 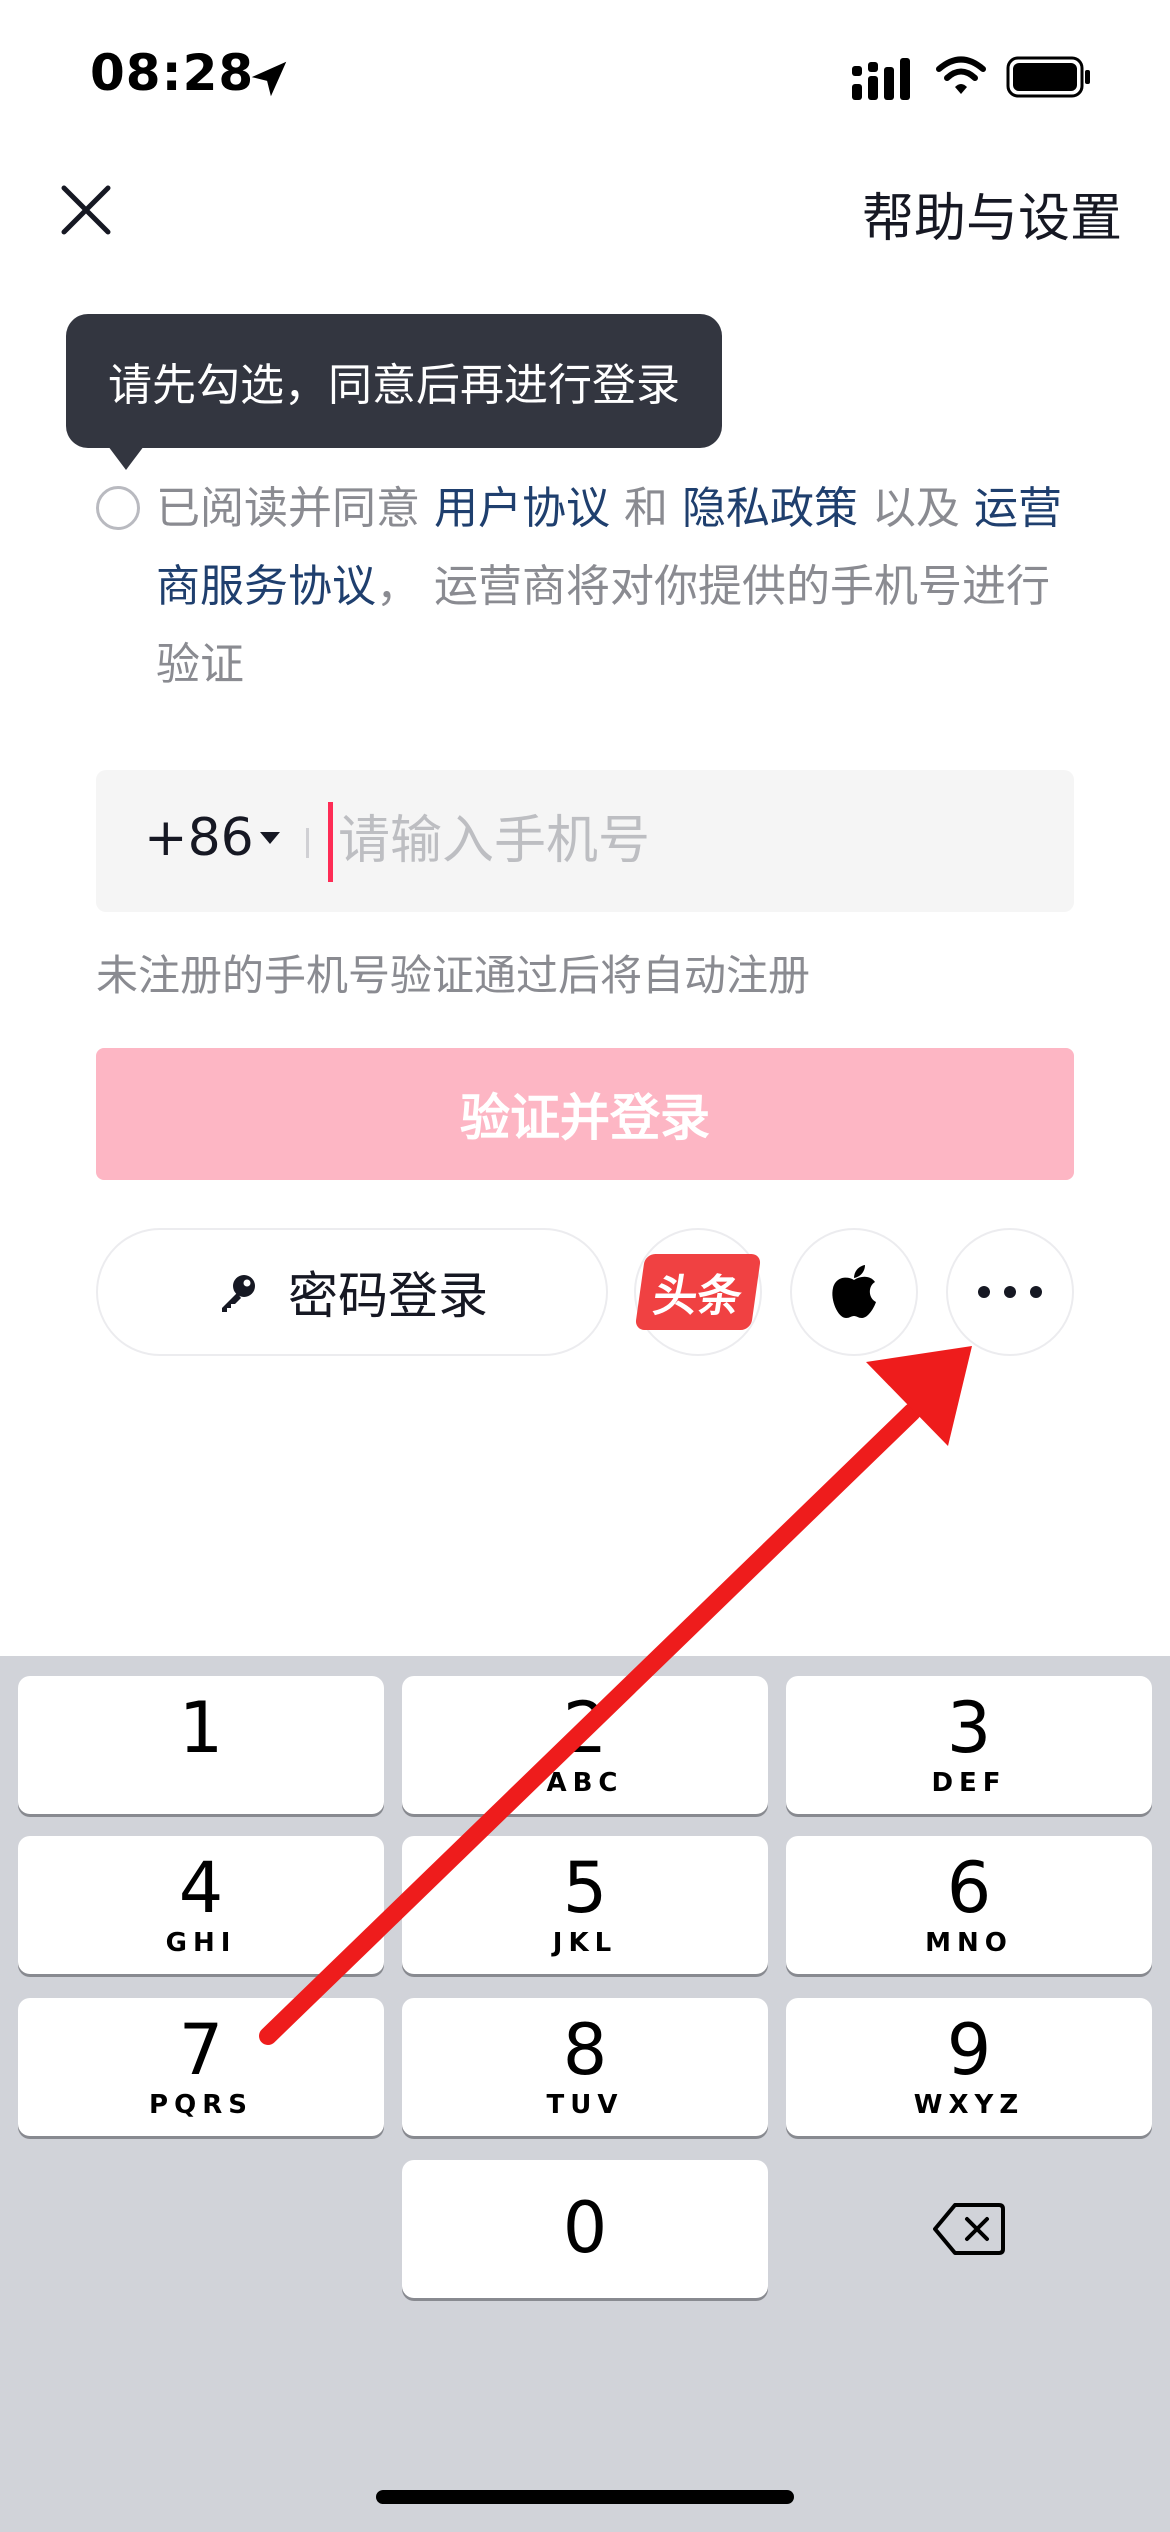 What do you see at coordinates (522, 508) in the screenshot?
I see `user-agreement-link: 用户协议` at bounding box center [522, 508].